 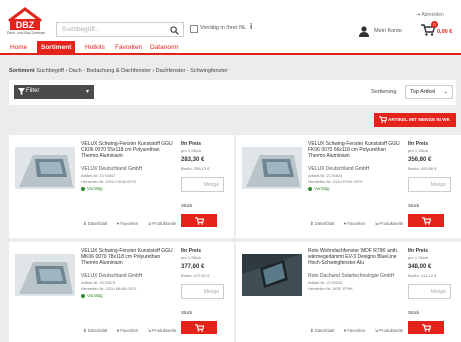 I want to click on article-number: Artikel-Nr. 2176873, so click(x=98, y=282).